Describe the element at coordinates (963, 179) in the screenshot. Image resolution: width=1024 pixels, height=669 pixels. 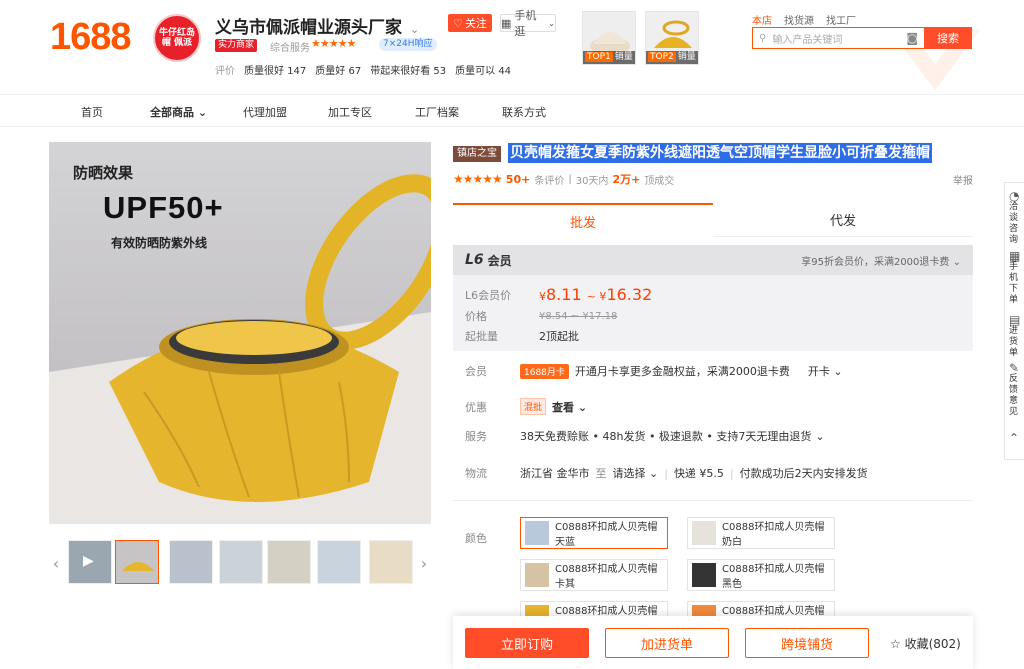
I see `report-link: 举报` at that location.